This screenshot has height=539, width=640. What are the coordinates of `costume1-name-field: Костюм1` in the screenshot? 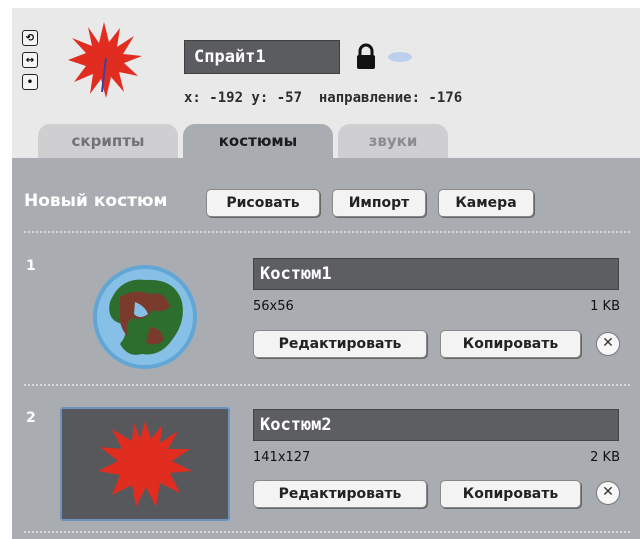 It's located at (436, 274).